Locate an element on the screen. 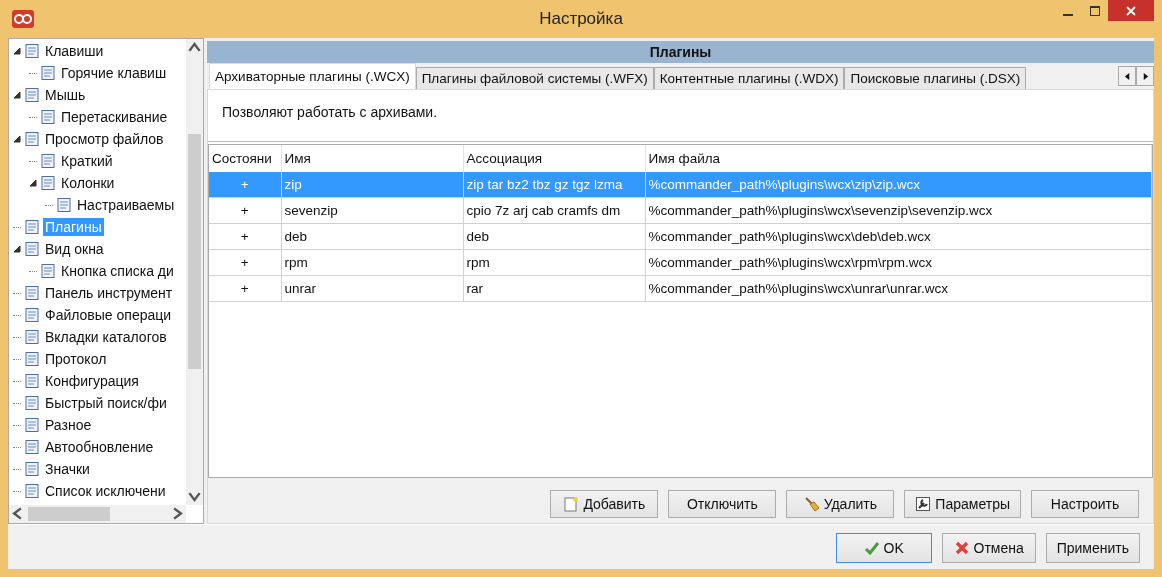  table-row: + sevenzip cpio 7z arj cab cramfs dm %commander_path%\plugins\wcx\sevenzip\sevenzip.wcx is located at coordinates (680, 210).